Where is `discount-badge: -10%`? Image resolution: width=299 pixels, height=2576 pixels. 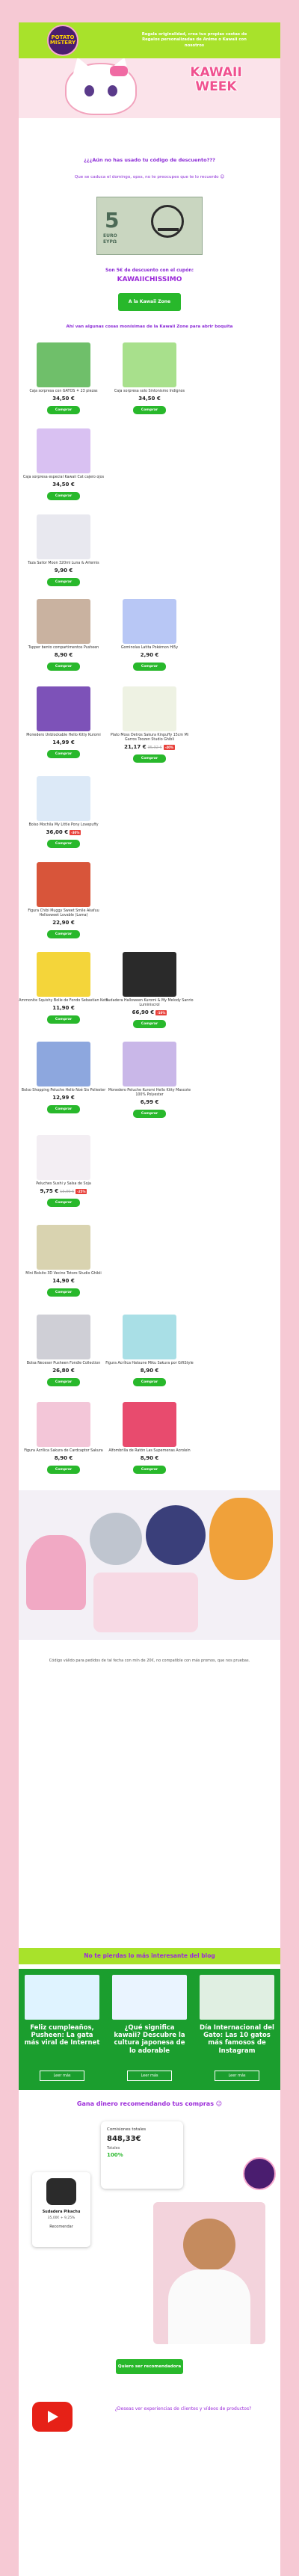
discount-badge: -10% is located at coordinates (161, 1013).